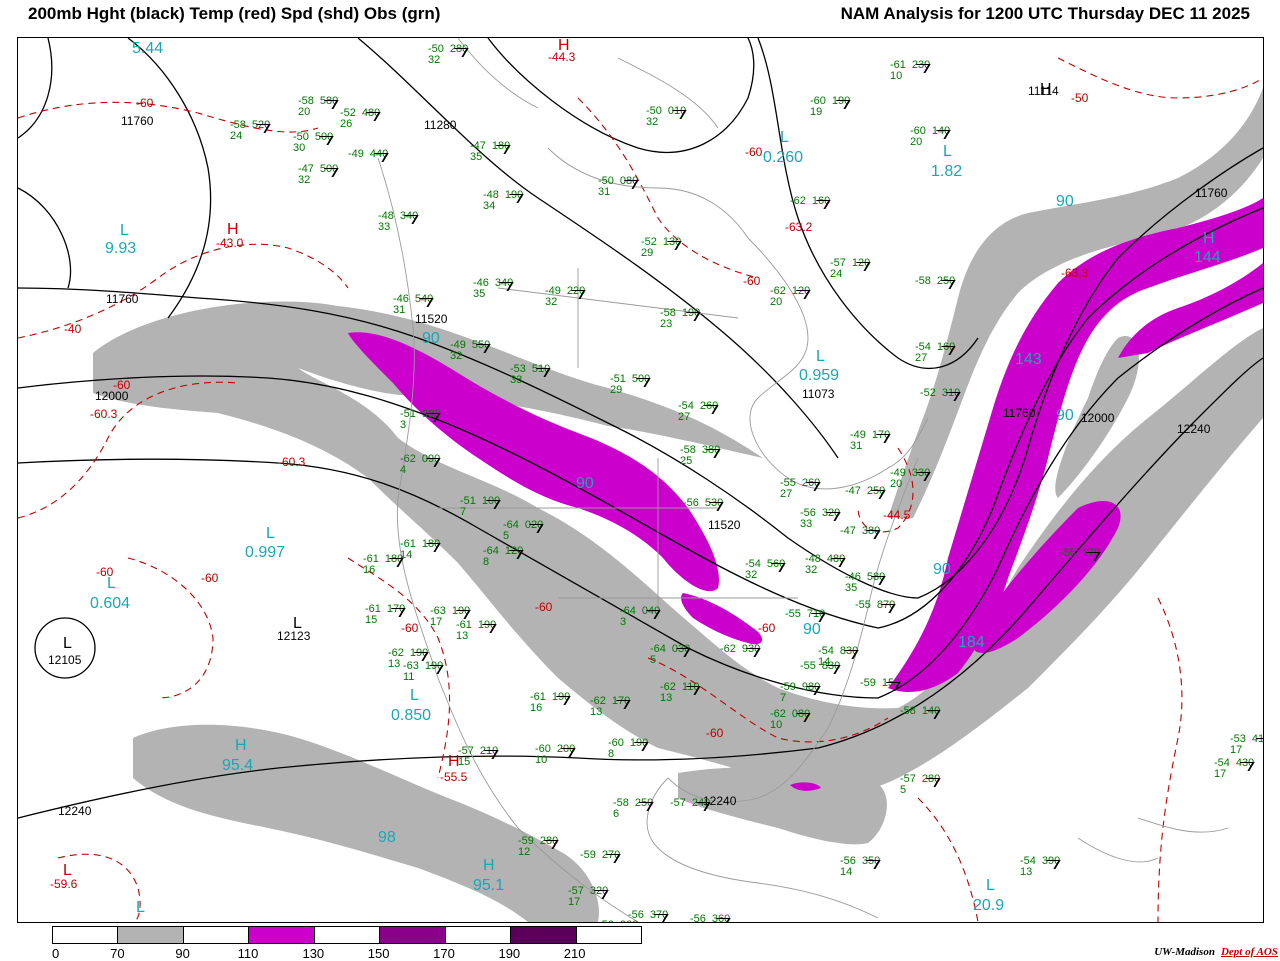 This screenshot has width=1280, height=961. What do you see at coordinates (728, 649) in the screenshot?
I see `station-temperature: -62` at bounding box center [728, 649].